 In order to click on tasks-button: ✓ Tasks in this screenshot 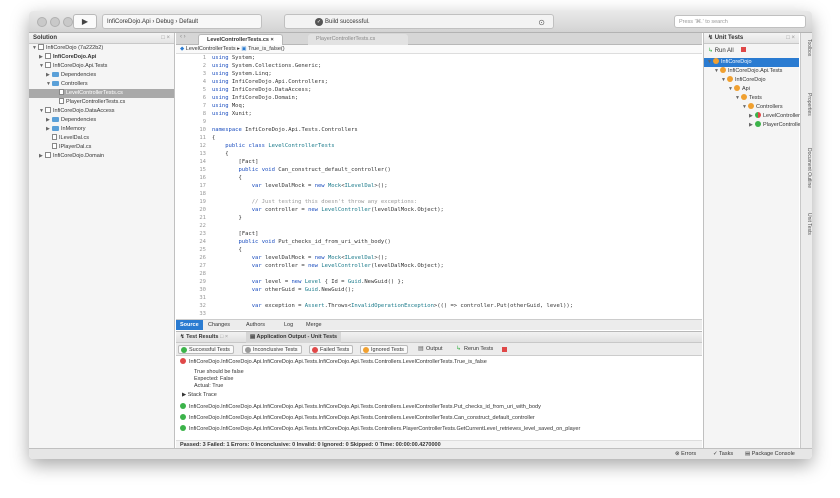, I will do `click(723, 454)`.